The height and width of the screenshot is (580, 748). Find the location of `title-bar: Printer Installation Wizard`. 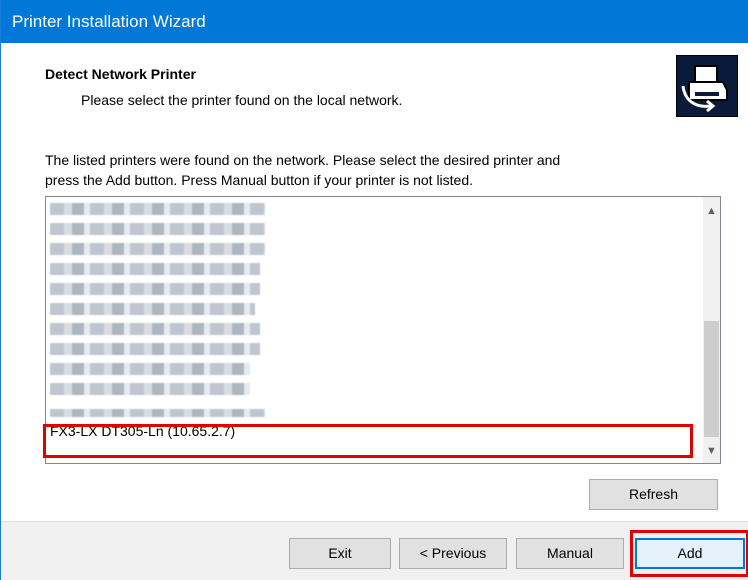

title-bar: Printer Installation Wizard is located at coordinates (374, 21).